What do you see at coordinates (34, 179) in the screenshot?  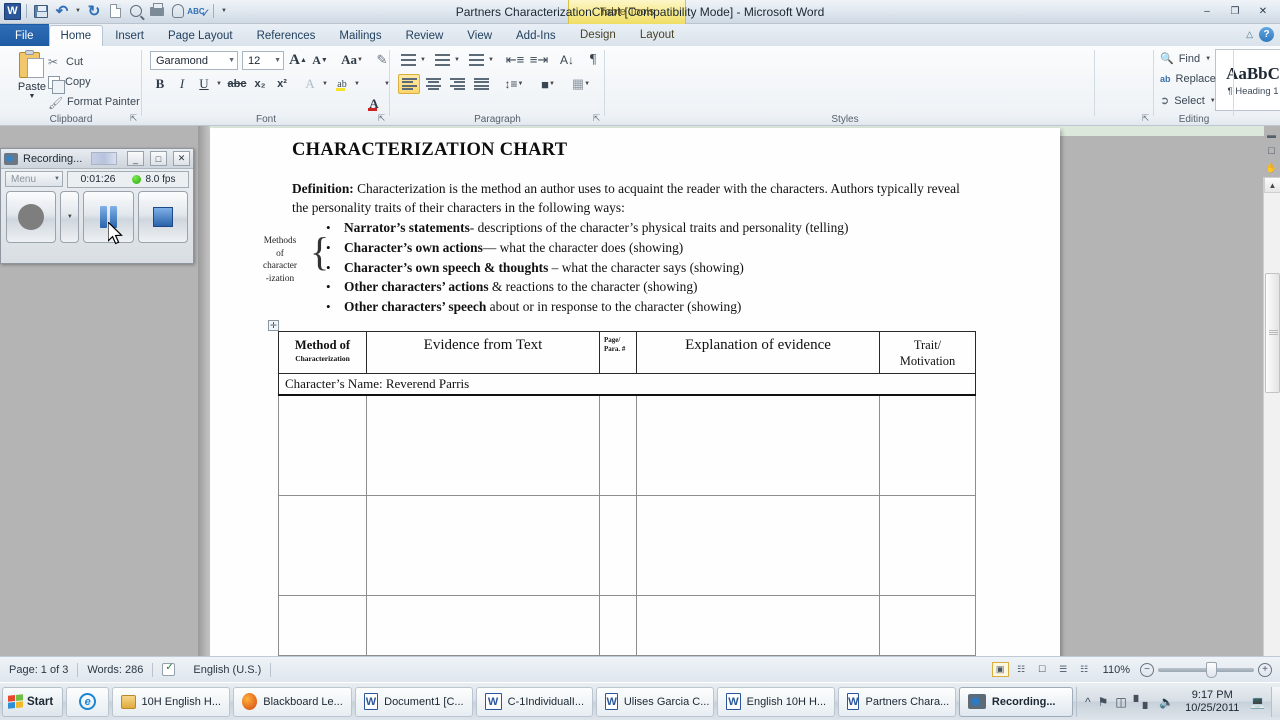 I see `recorder-menu-dropdown: Menu ▼` at bounding box center [34, 179].